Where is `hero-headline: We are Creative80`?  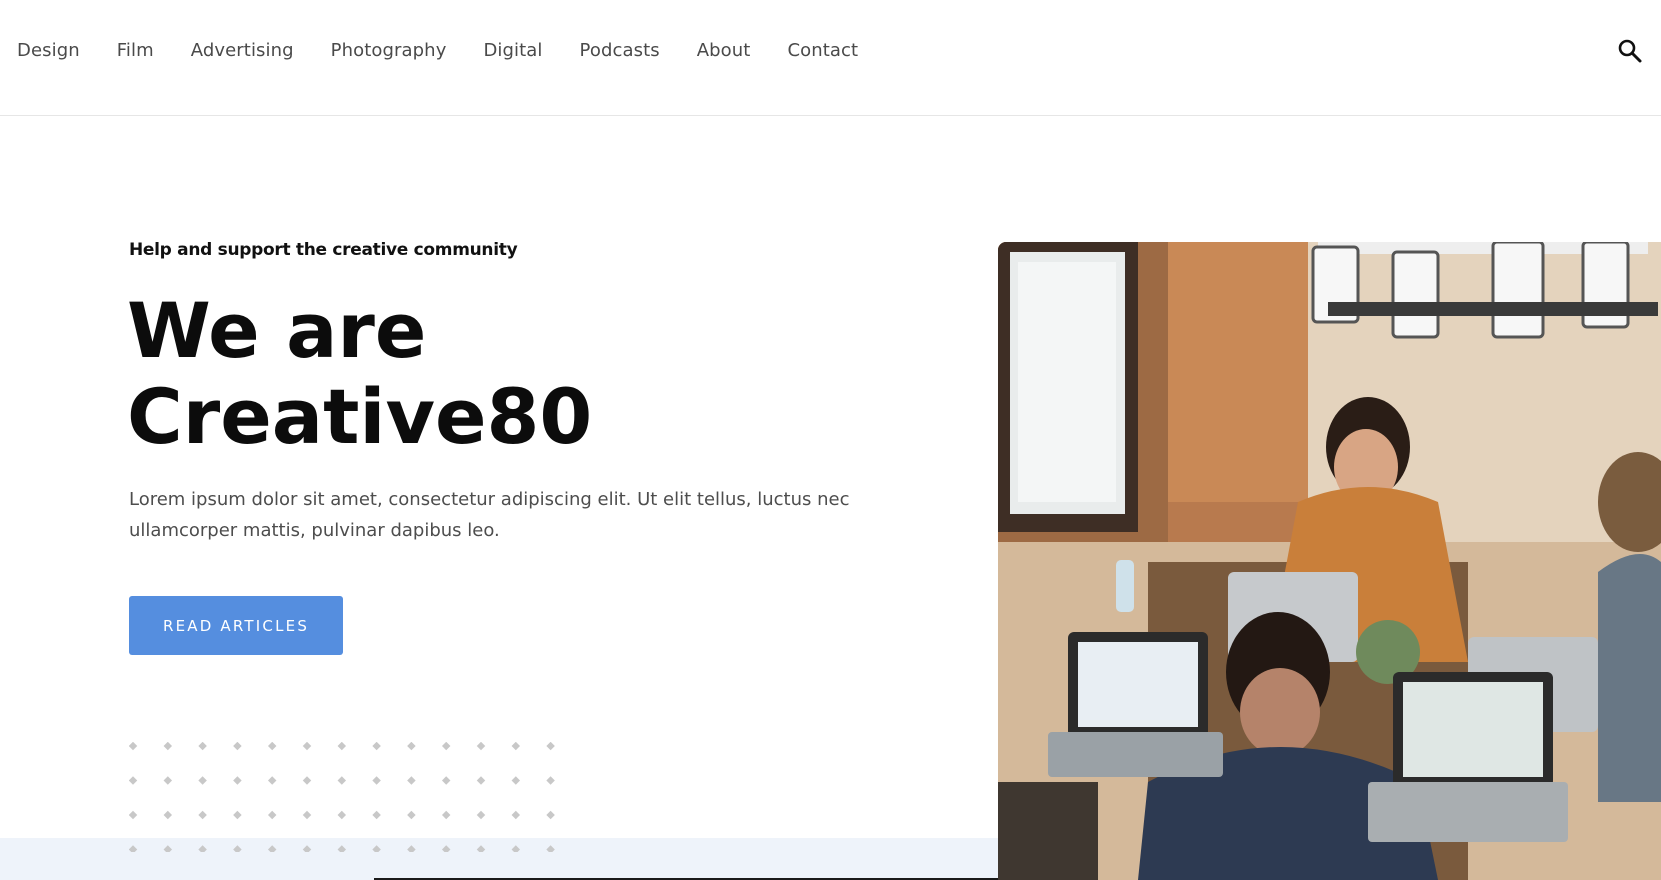 hero-headline: We are Creative80 is located at coordinates (507, 374).